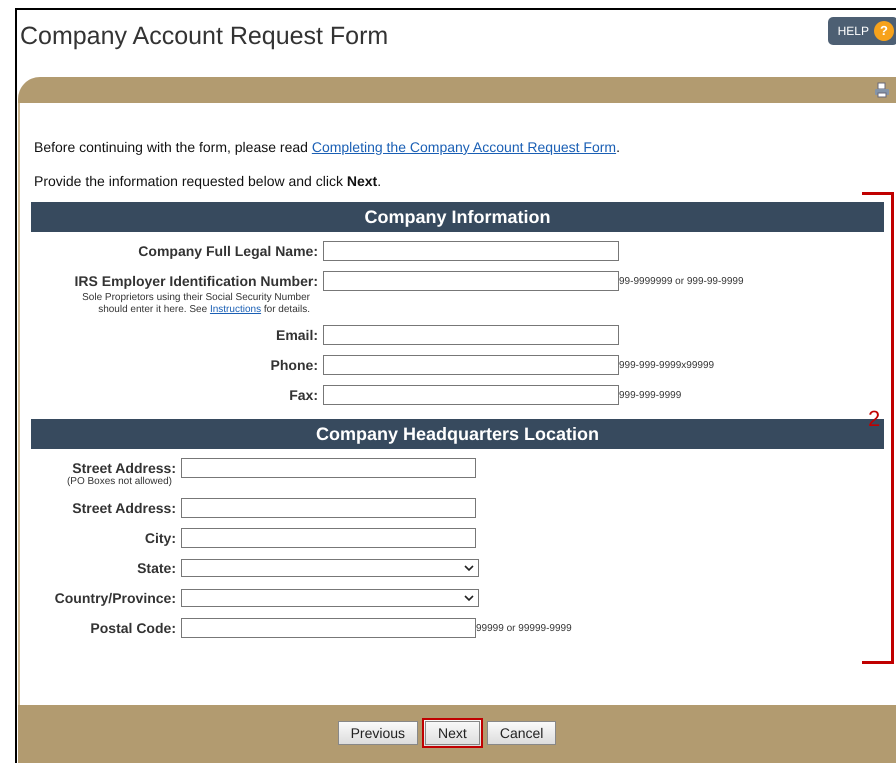 The height and width of the screenshot is (763, 896). I want to click on question-icon: ?, so click(884, 31).